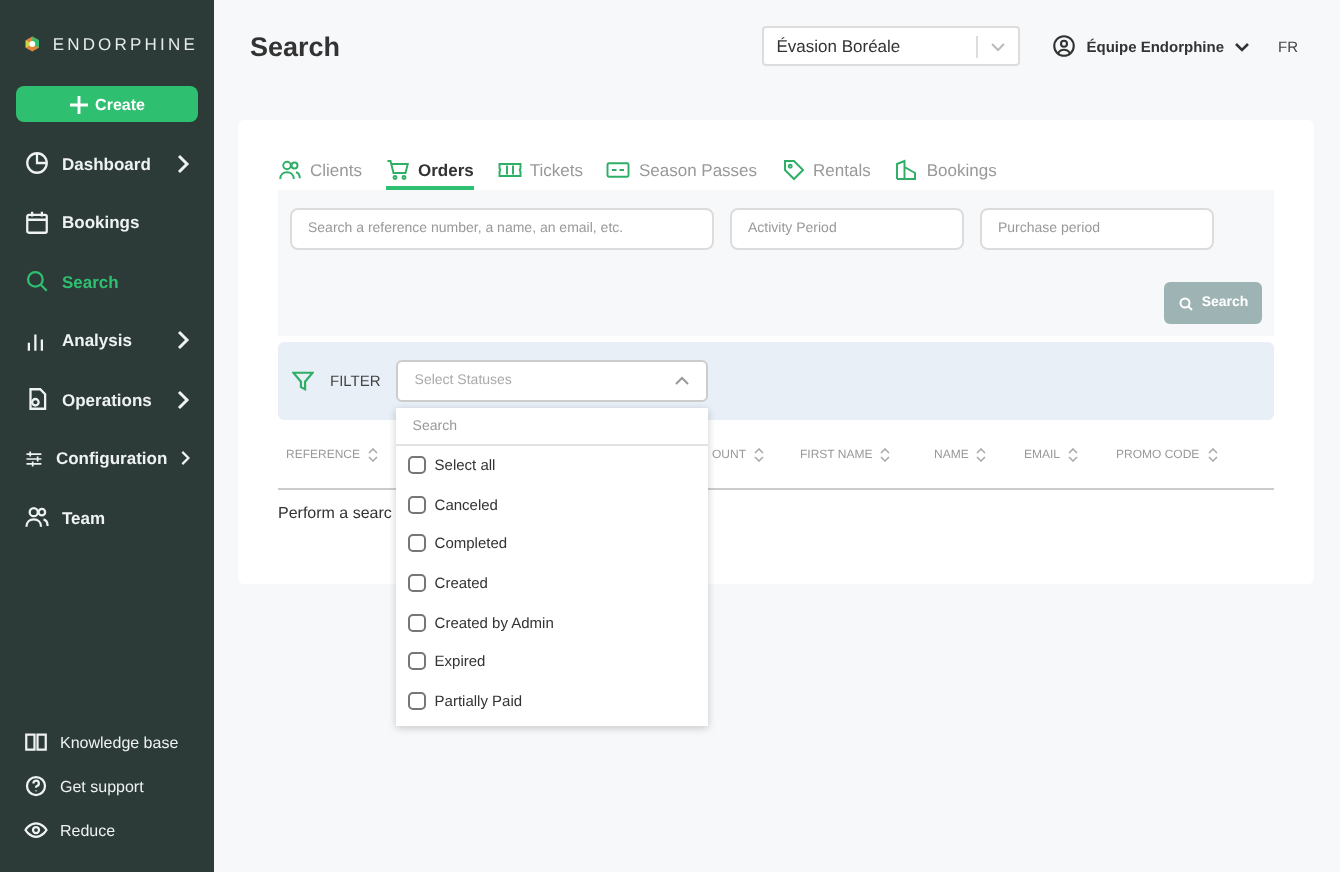 The image size is (1340, 872). What do you see at coordinates (335, 513) in the screenshot?
I see `empty-message: Perform a searc` at bounding box center [335, 513].